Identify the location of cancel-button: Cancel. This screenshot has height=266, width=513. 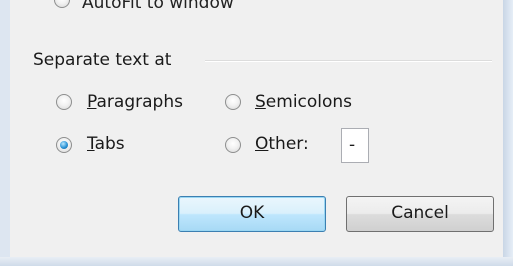
(420, 214).